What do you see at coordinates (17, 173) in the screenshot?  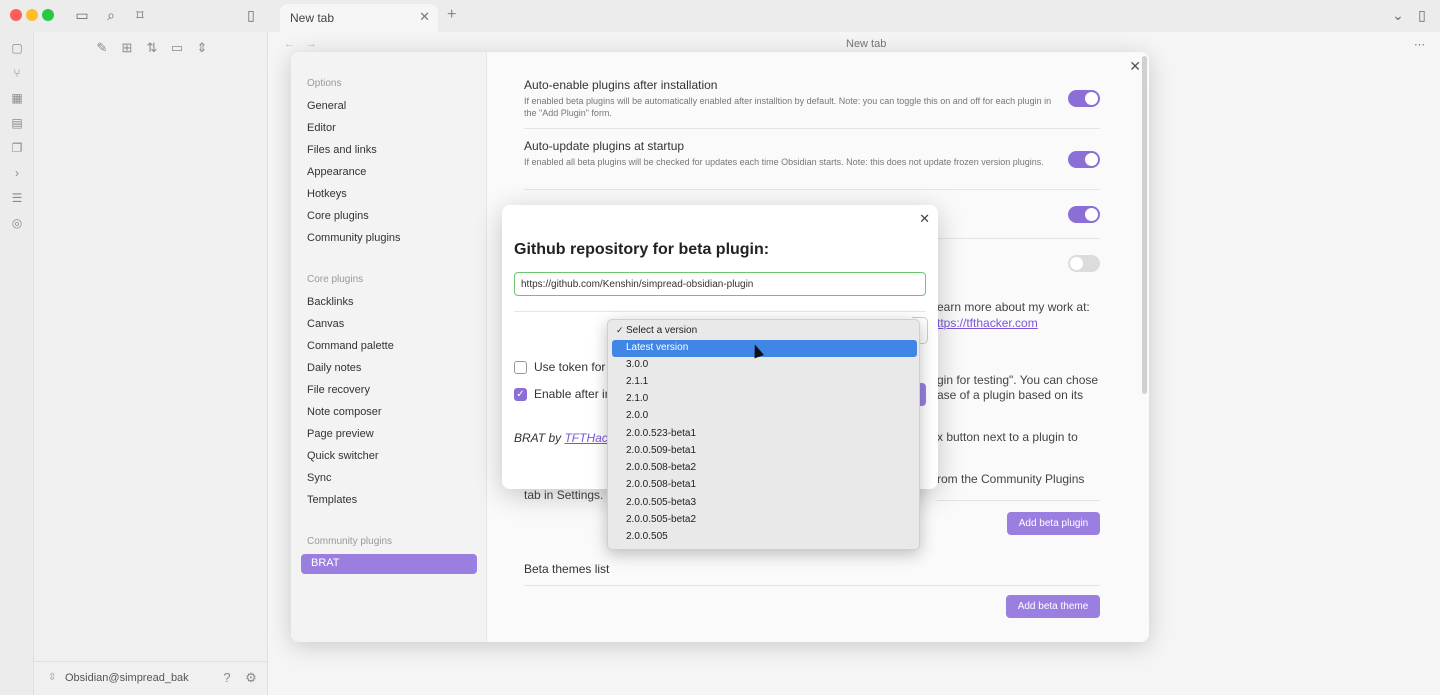 I see `command-palette-icon: ›` at bounding box center [17, 173].